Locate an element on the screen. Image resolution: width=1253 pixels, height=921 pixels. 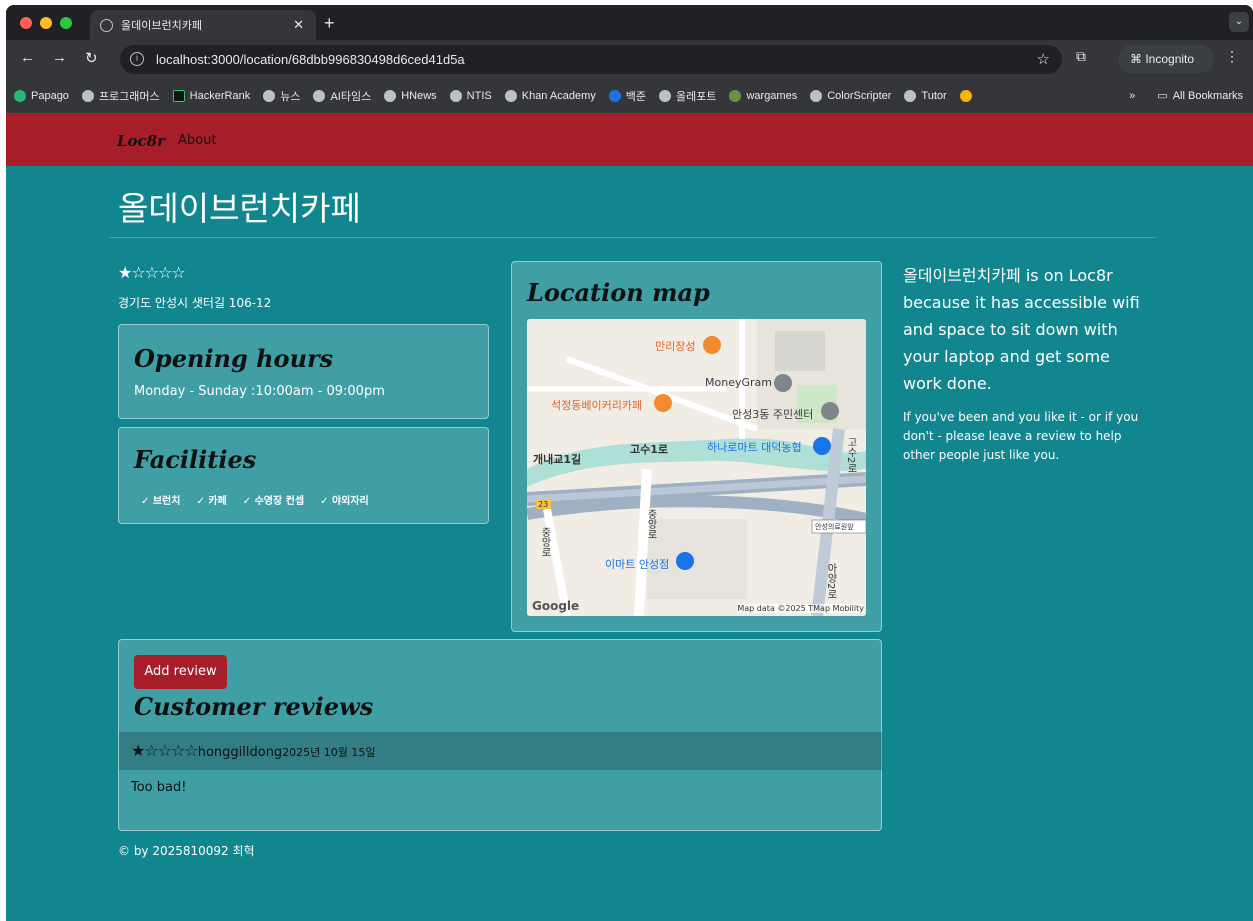
tab-search-icon: ⌄ is located at coordinates (1239, 22).